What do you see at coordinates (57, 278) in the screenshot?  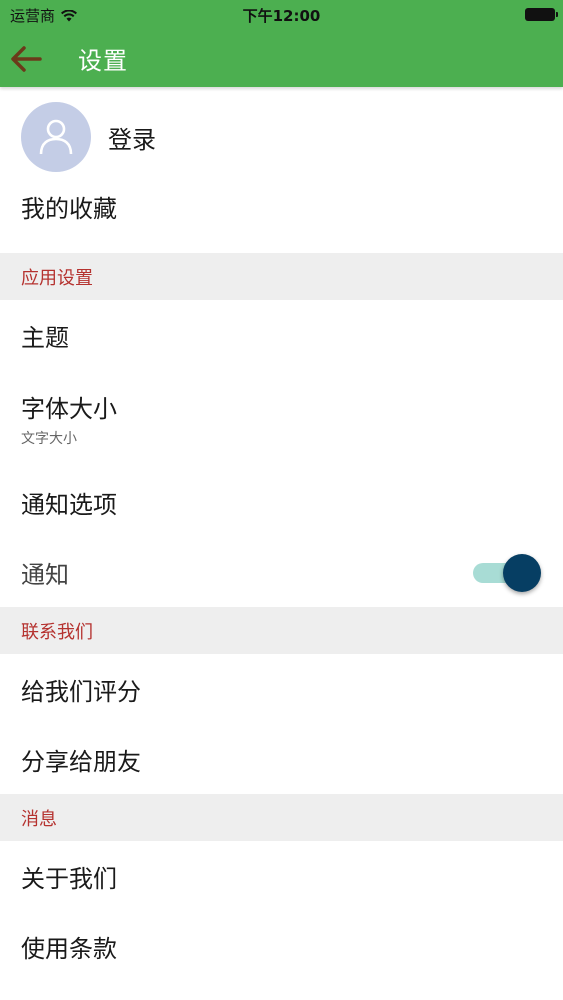 I see `section-title: 应用设置` at bounding box center [57, 278].